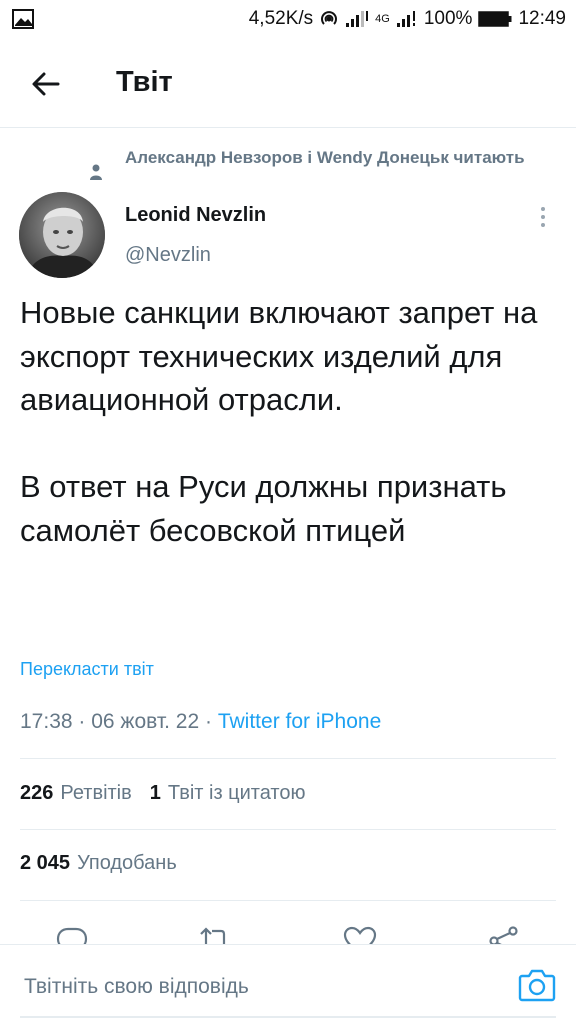 The height and width of the screenshot is (1024, 576). Describe the element at coordinates (288, 1017) in the screenshot. I see `input-underline` at that location.